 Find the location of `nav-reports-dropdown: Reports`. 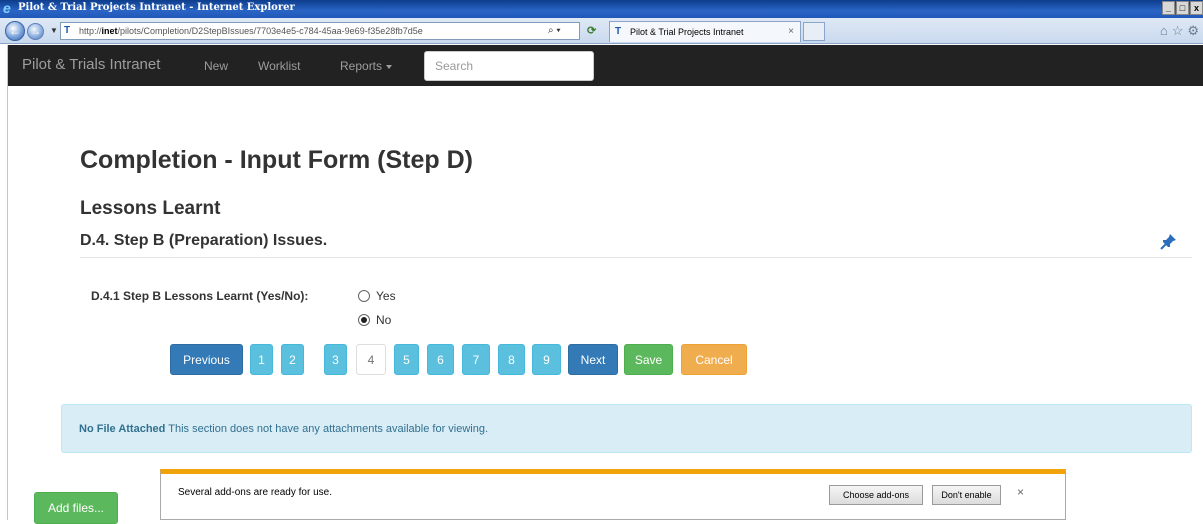

nav-reports-dropdown: Reports is located at coordinates (366, 66).